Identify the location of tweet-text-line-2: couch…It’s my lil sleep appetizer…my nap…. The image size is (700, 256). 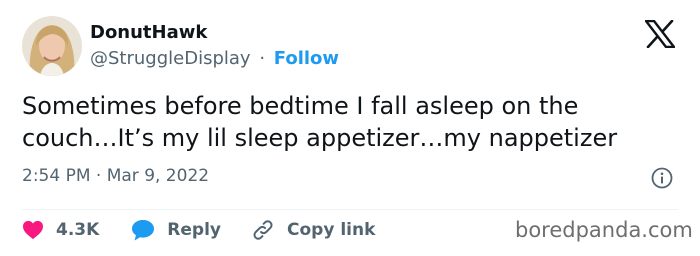
(320, 138).